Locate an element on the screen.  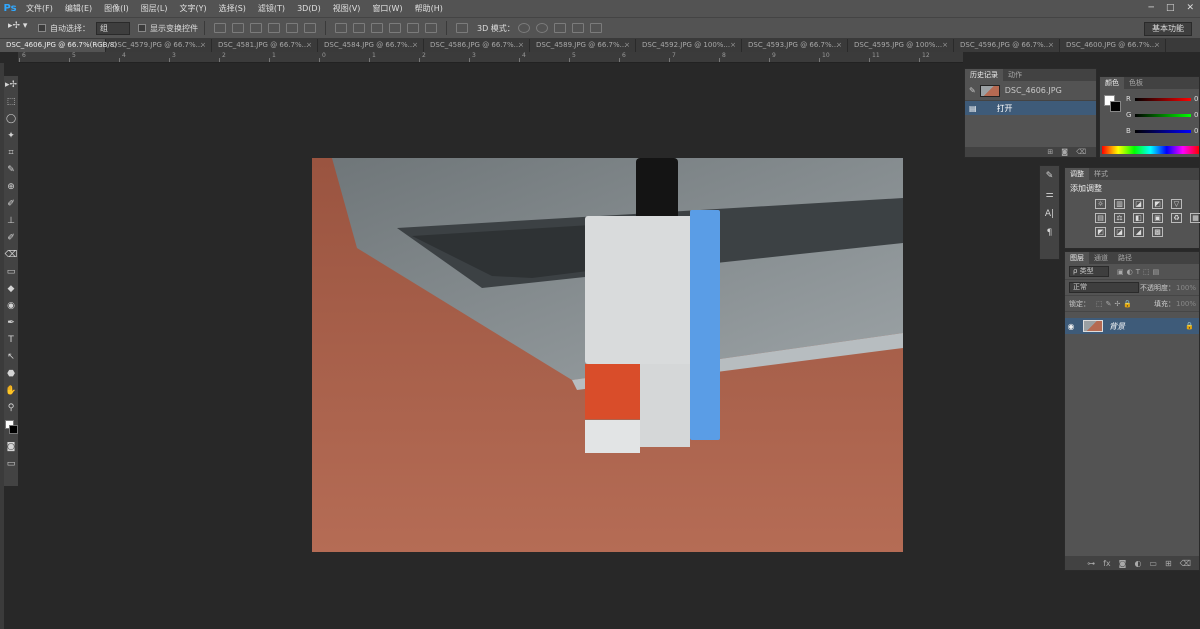
3d-rotate-icon is located at coordinates (523, 28).